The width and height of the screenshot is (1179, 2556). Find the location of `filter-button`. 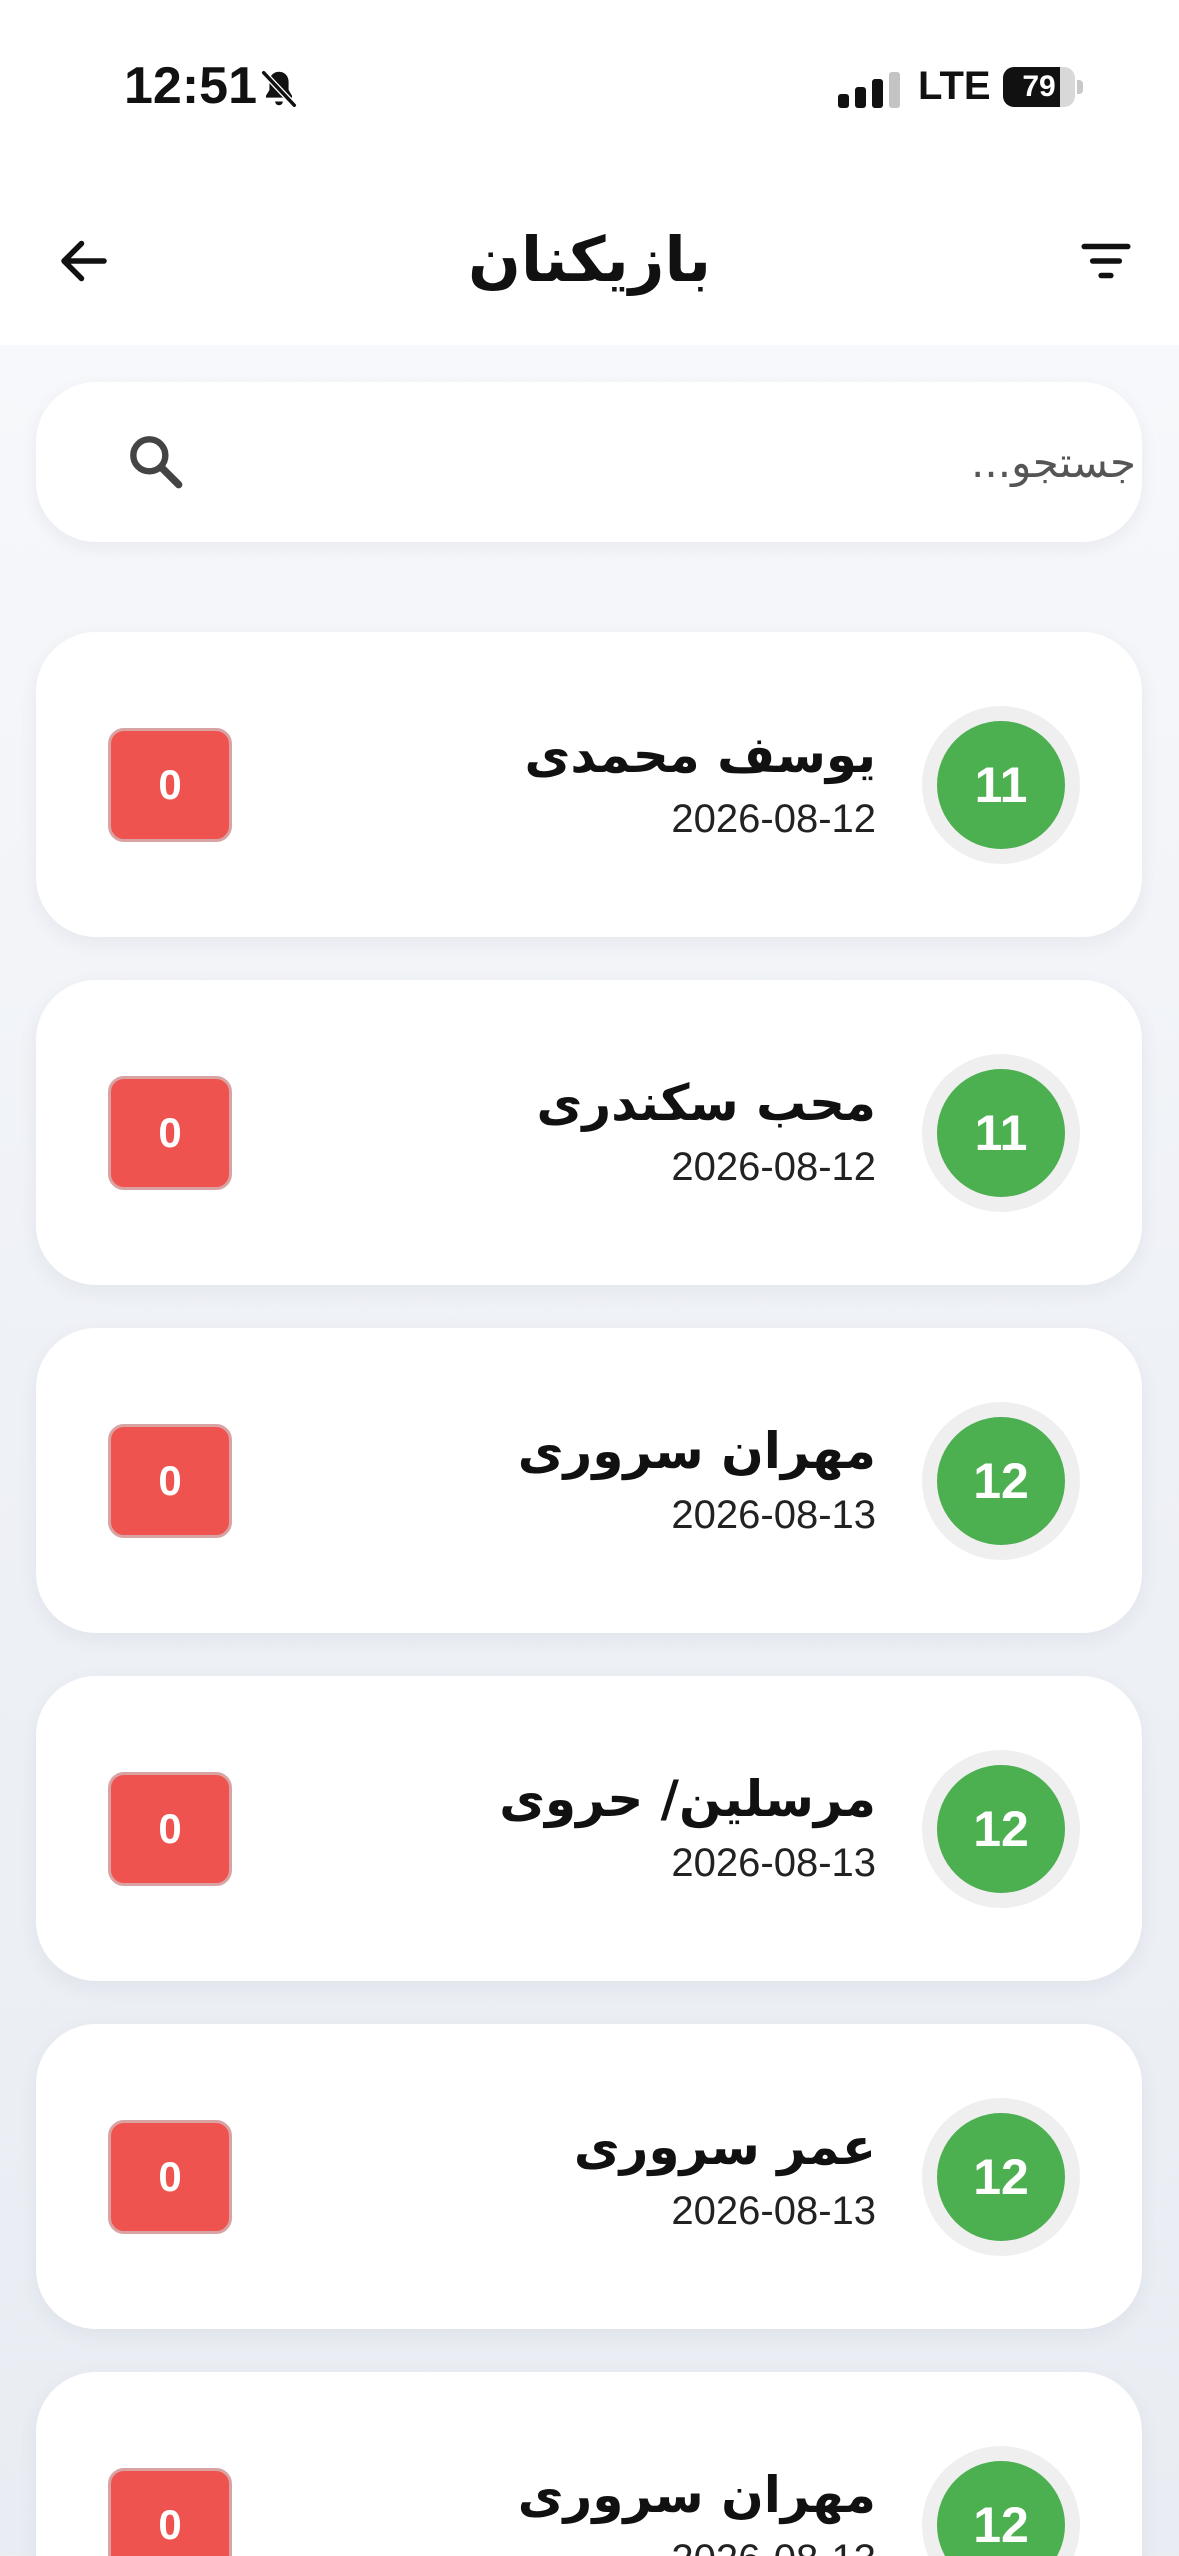

filter-button is located at coordinates (1106, 261).